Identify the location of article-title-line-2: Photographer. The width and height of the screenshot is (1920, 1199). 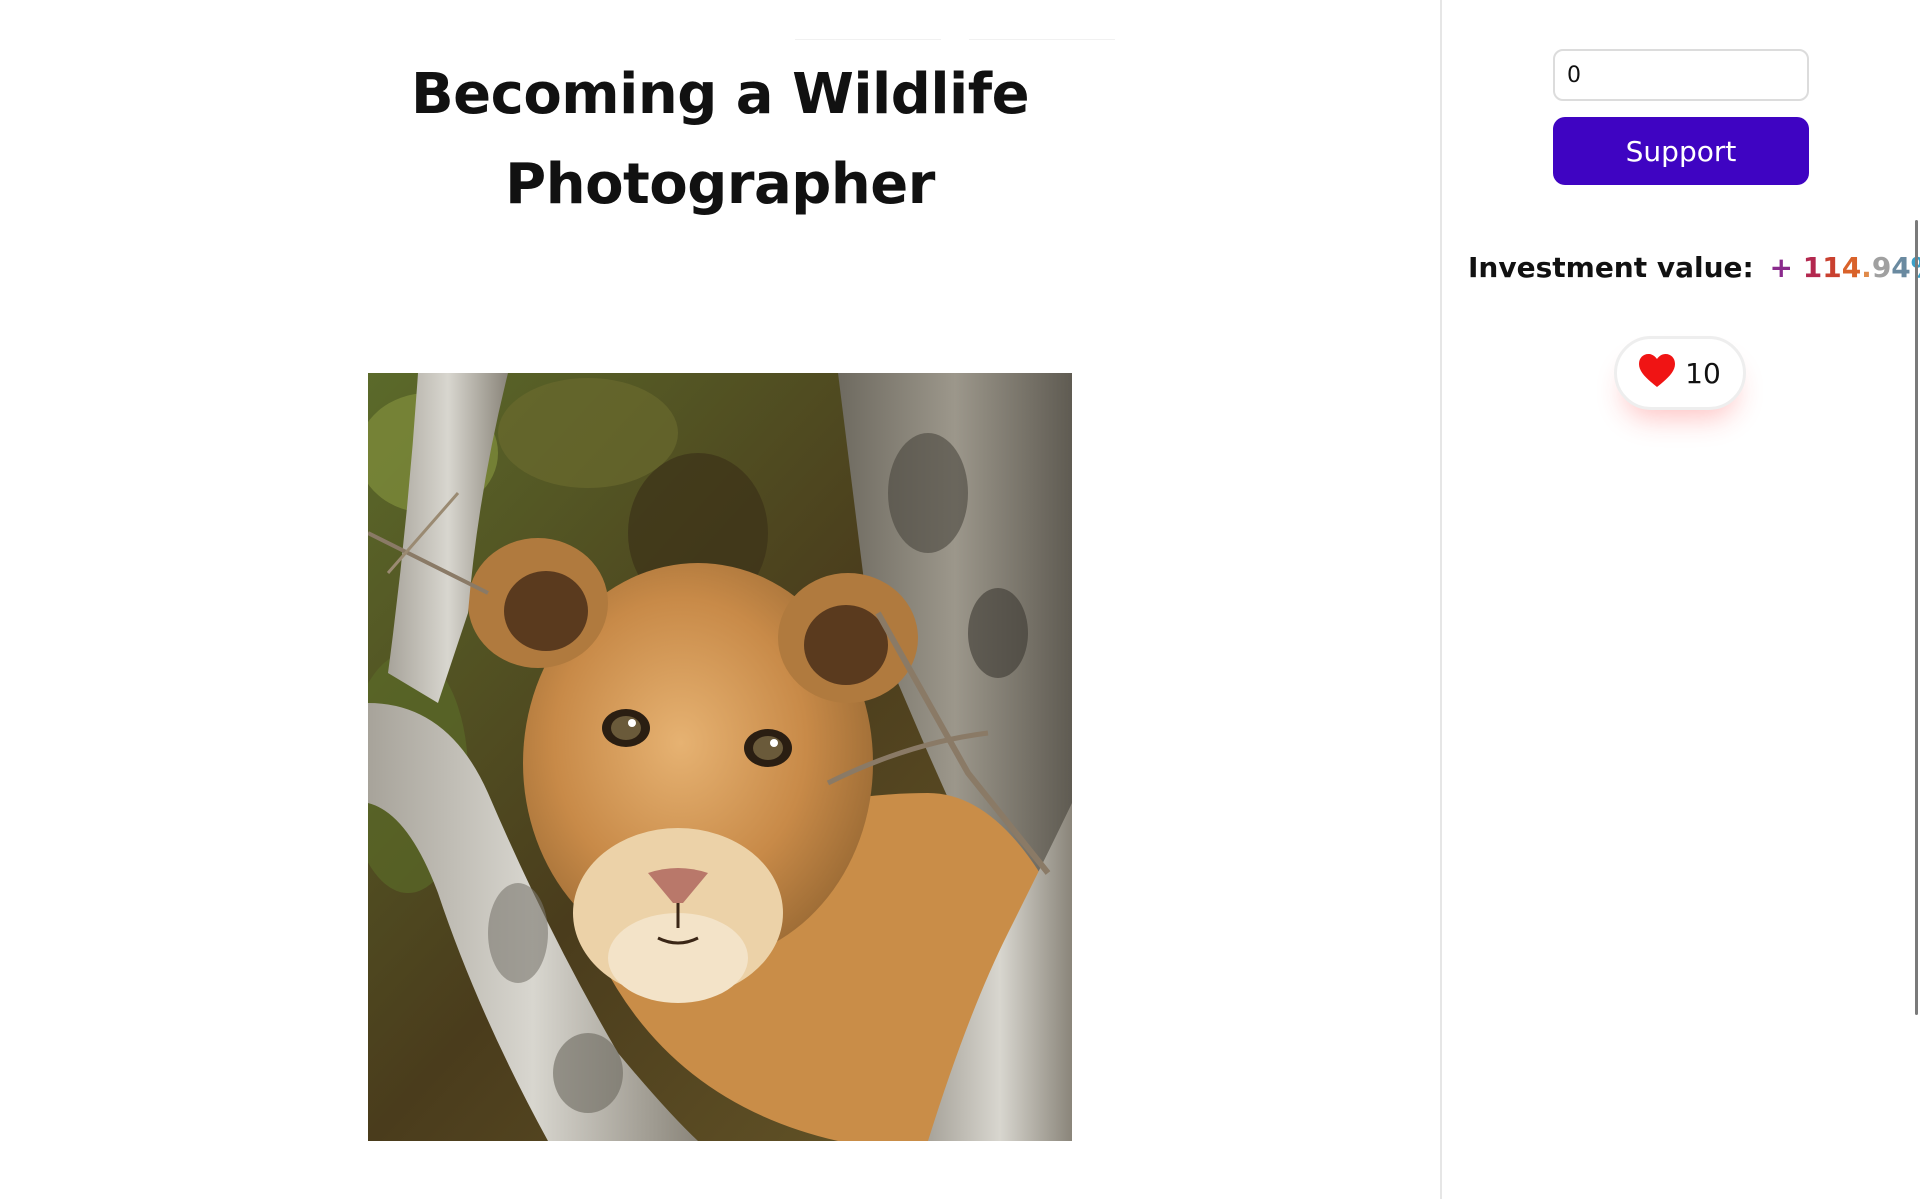
(720, 184).